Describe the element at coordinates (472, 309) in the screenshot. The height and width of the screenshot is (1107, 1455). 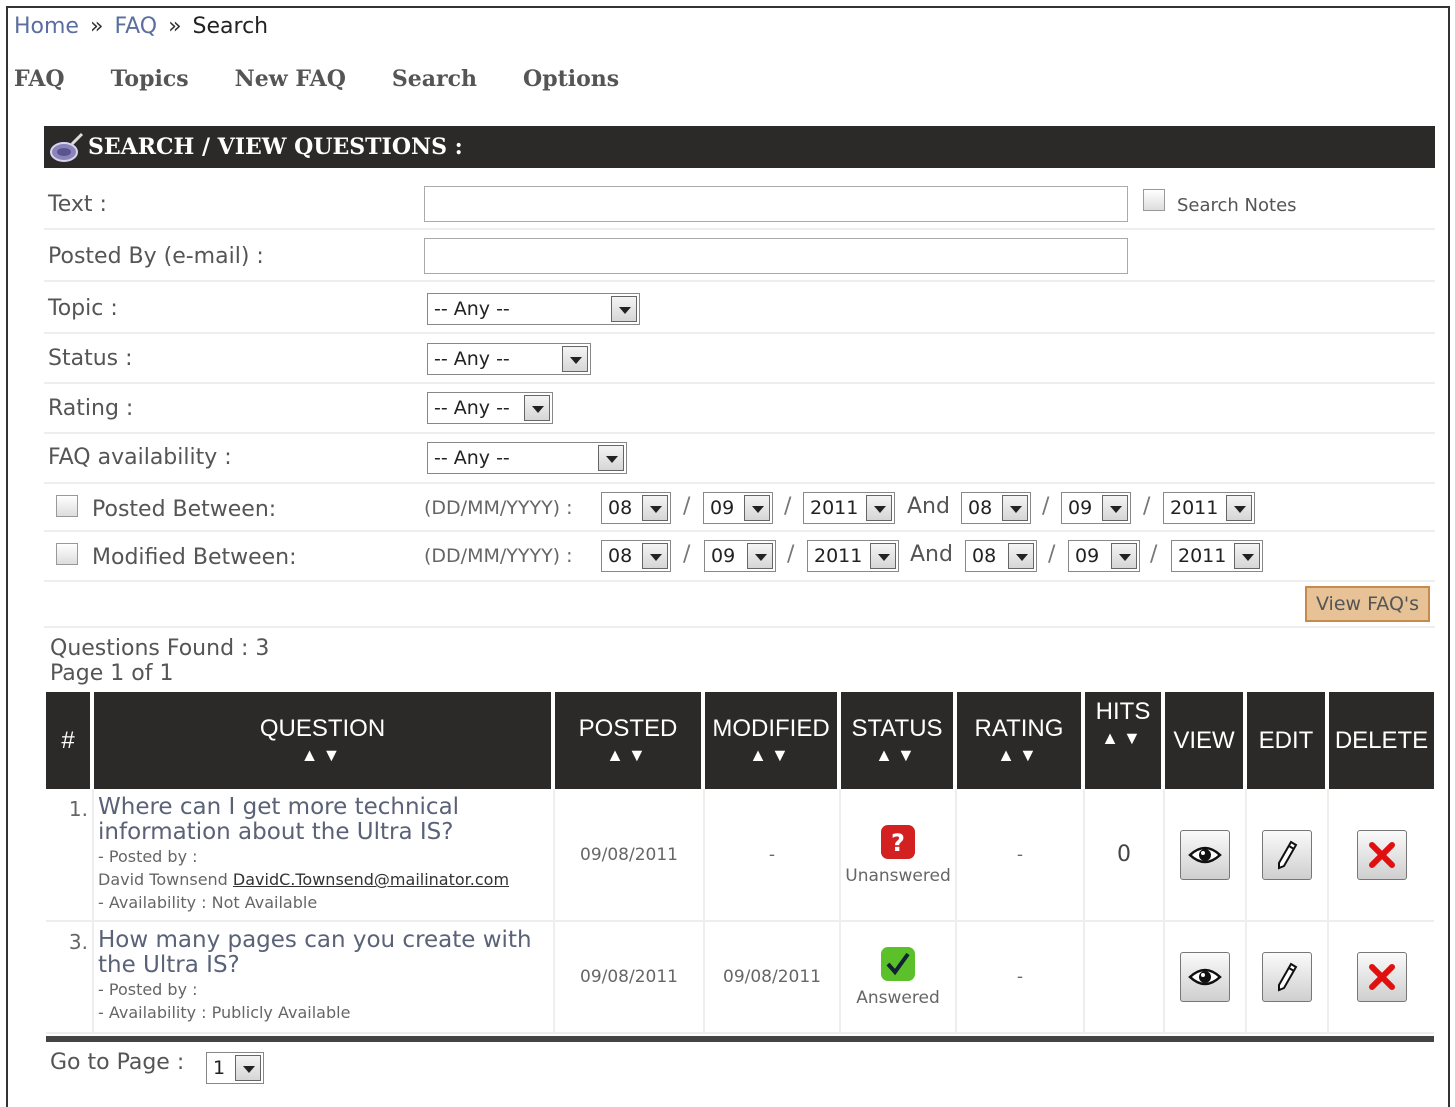
I see `topic-select-value: -- Any --` at that location.